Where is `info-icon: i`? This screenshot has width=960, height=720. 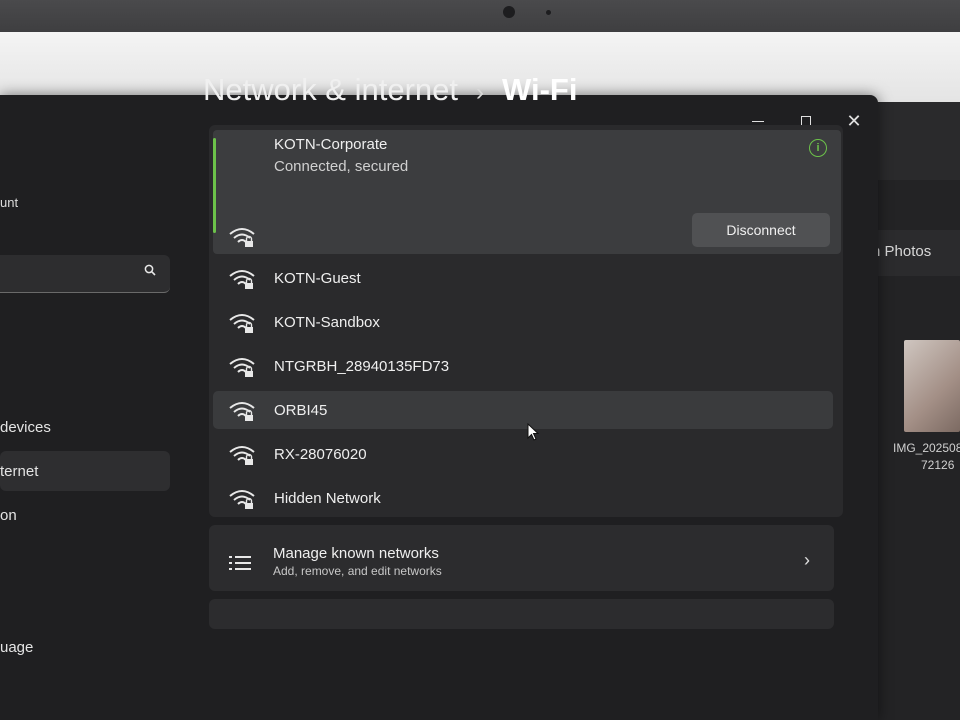 info-icon: i is located at coordinates (818, 148).